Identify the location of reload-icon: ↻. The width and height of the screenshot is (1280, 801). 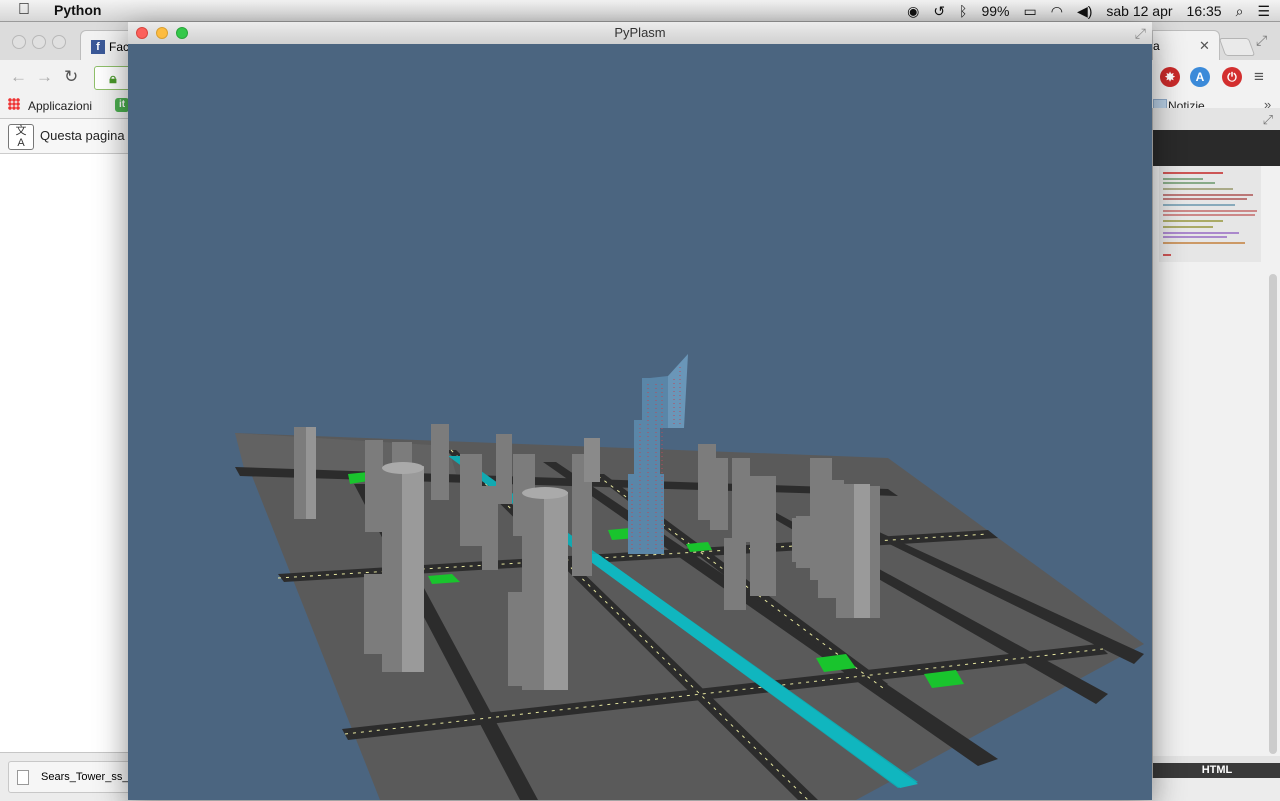
(71, 77).